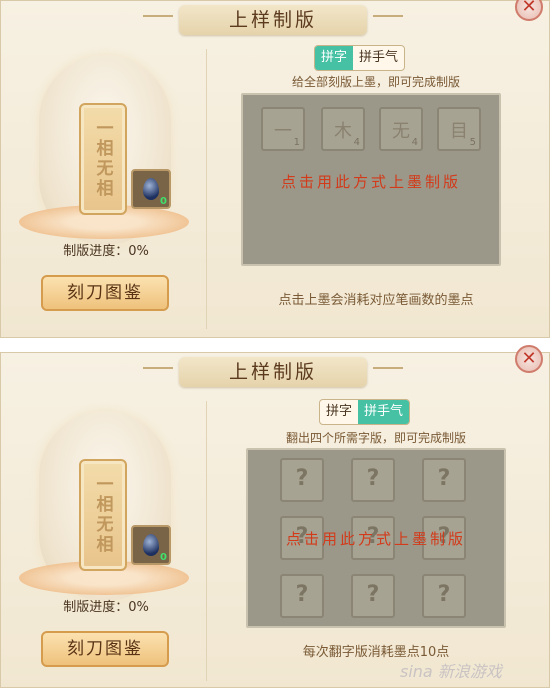 The image size is (550, 688). What do you see at coordinates (376, 300) in the screenshot?
I see `footer-hint: 点击上墨会消耗对应笔画数的墨点` at bounding box center [376, 300].